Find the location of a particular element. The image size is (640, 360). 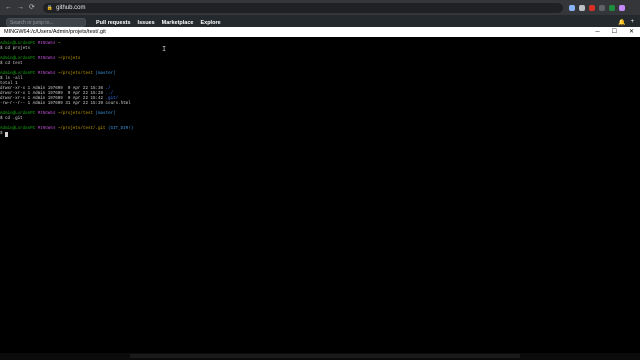

terminal-line-text: $ cd test is located at coordinates (11, 64).